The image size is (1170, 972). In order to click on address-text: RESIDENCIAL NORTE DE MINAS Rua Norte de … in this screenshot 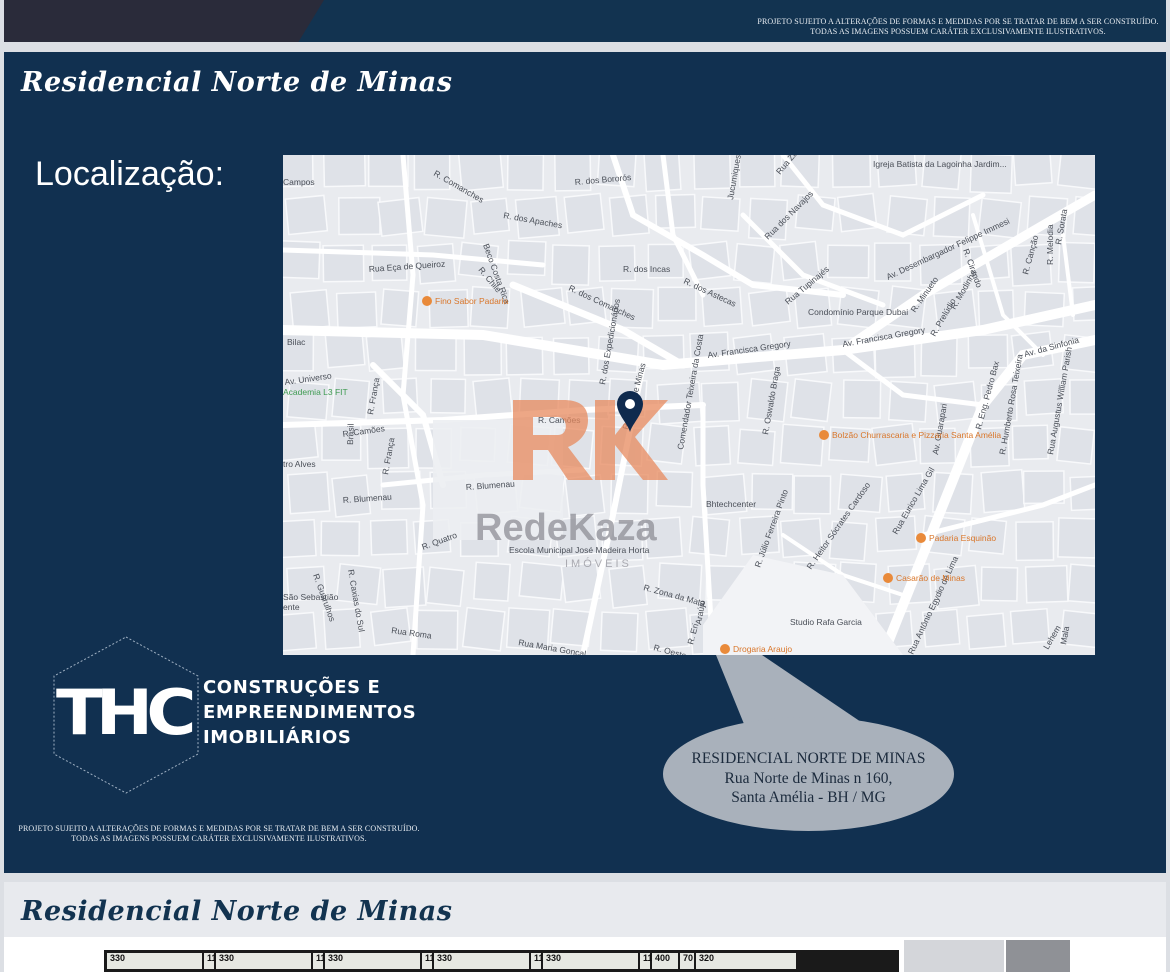, I will do `click(808, 778)`.